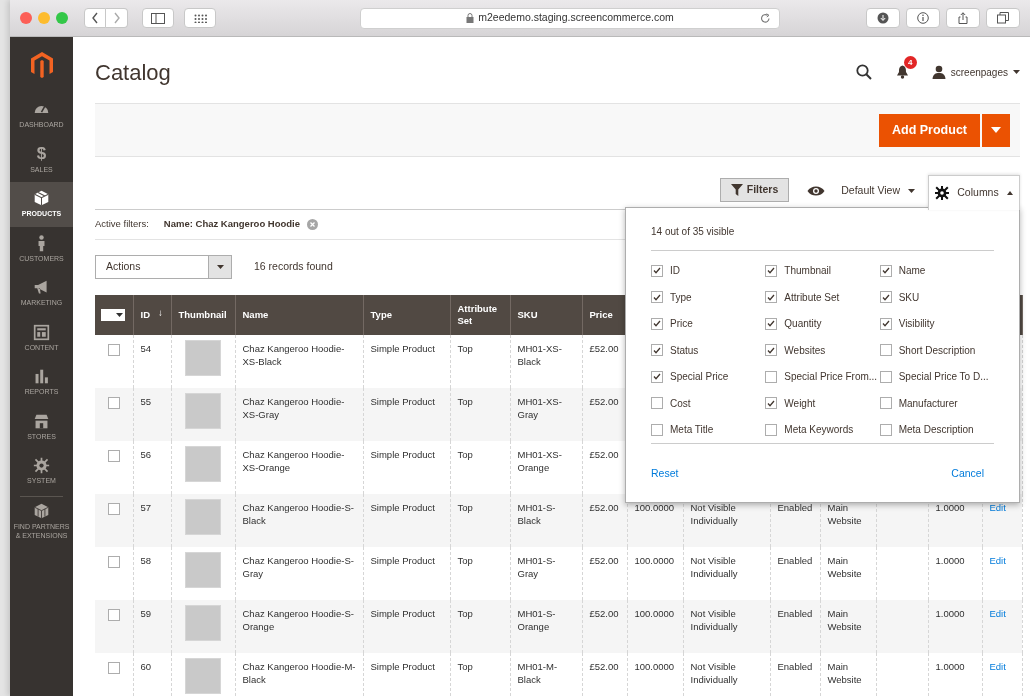  Describe the element at coordinates (200, 18) in the screenshot. I see `grid-button` at that location.